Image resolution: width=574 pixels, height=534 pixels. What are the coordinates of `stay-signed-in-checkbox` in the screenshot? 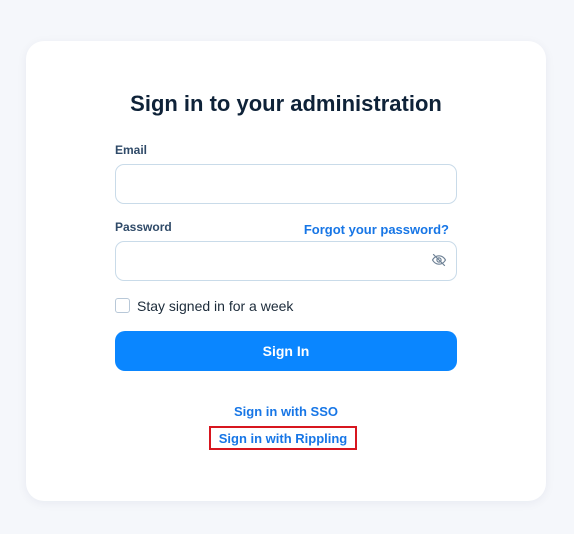 It's located at (122, 305).